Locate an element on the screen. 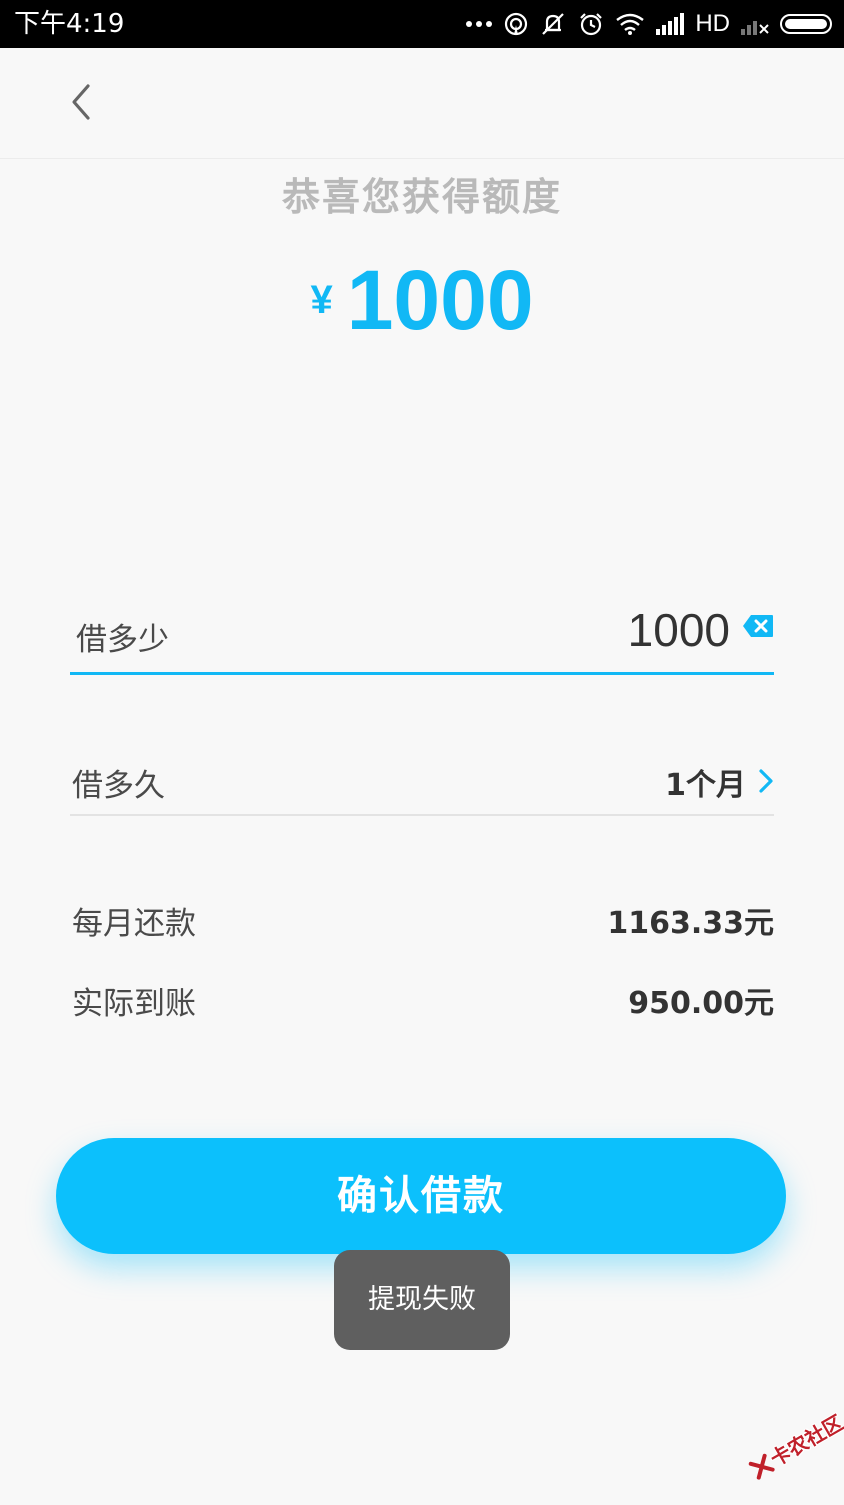  status-icons: HD is located at coordinates (648, 24).